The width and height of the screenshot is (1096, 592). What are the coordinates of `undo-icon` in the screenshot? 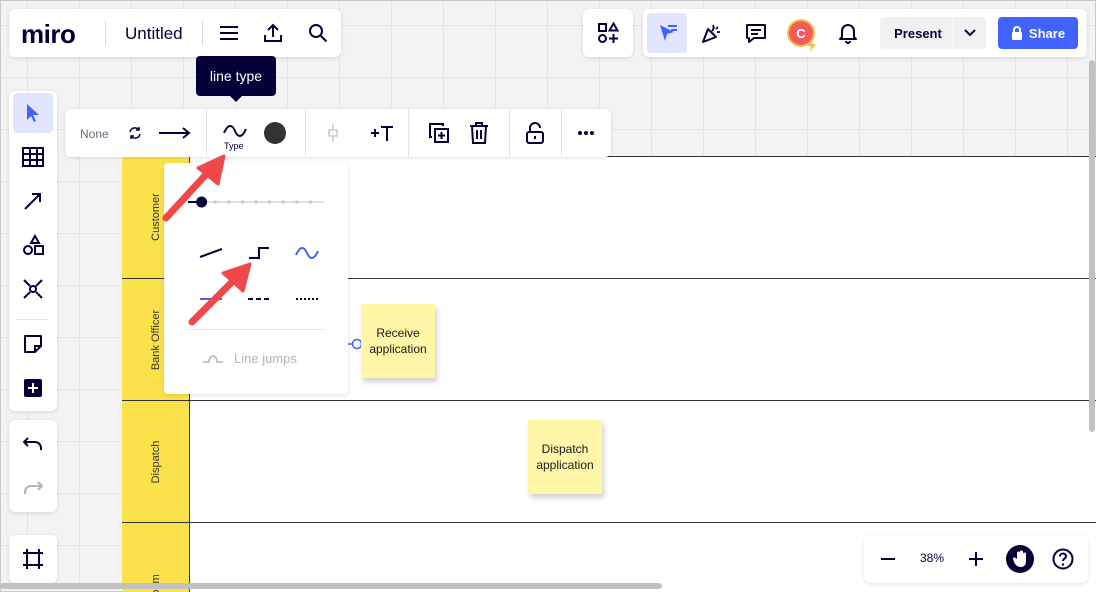 It's located at (32, 443).